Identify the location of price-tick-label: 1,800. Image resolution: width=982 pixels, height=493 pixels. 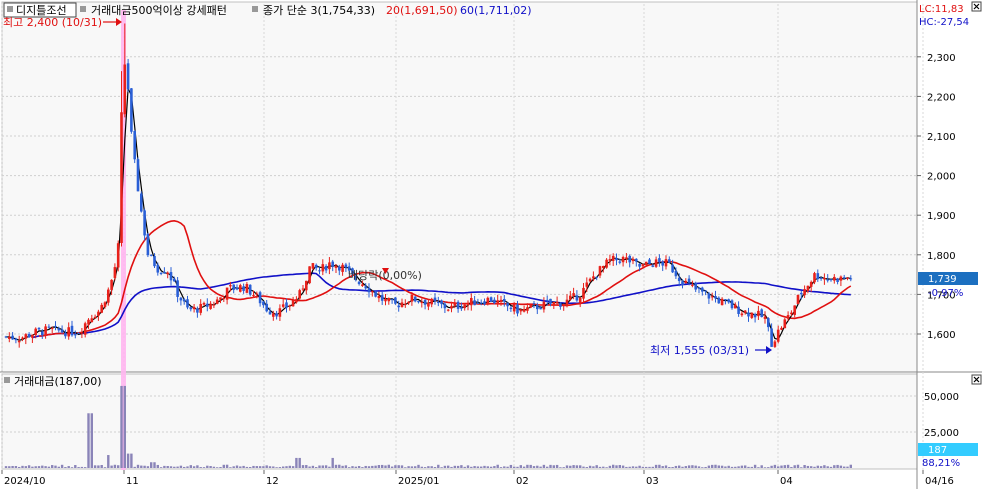
(941, 256).